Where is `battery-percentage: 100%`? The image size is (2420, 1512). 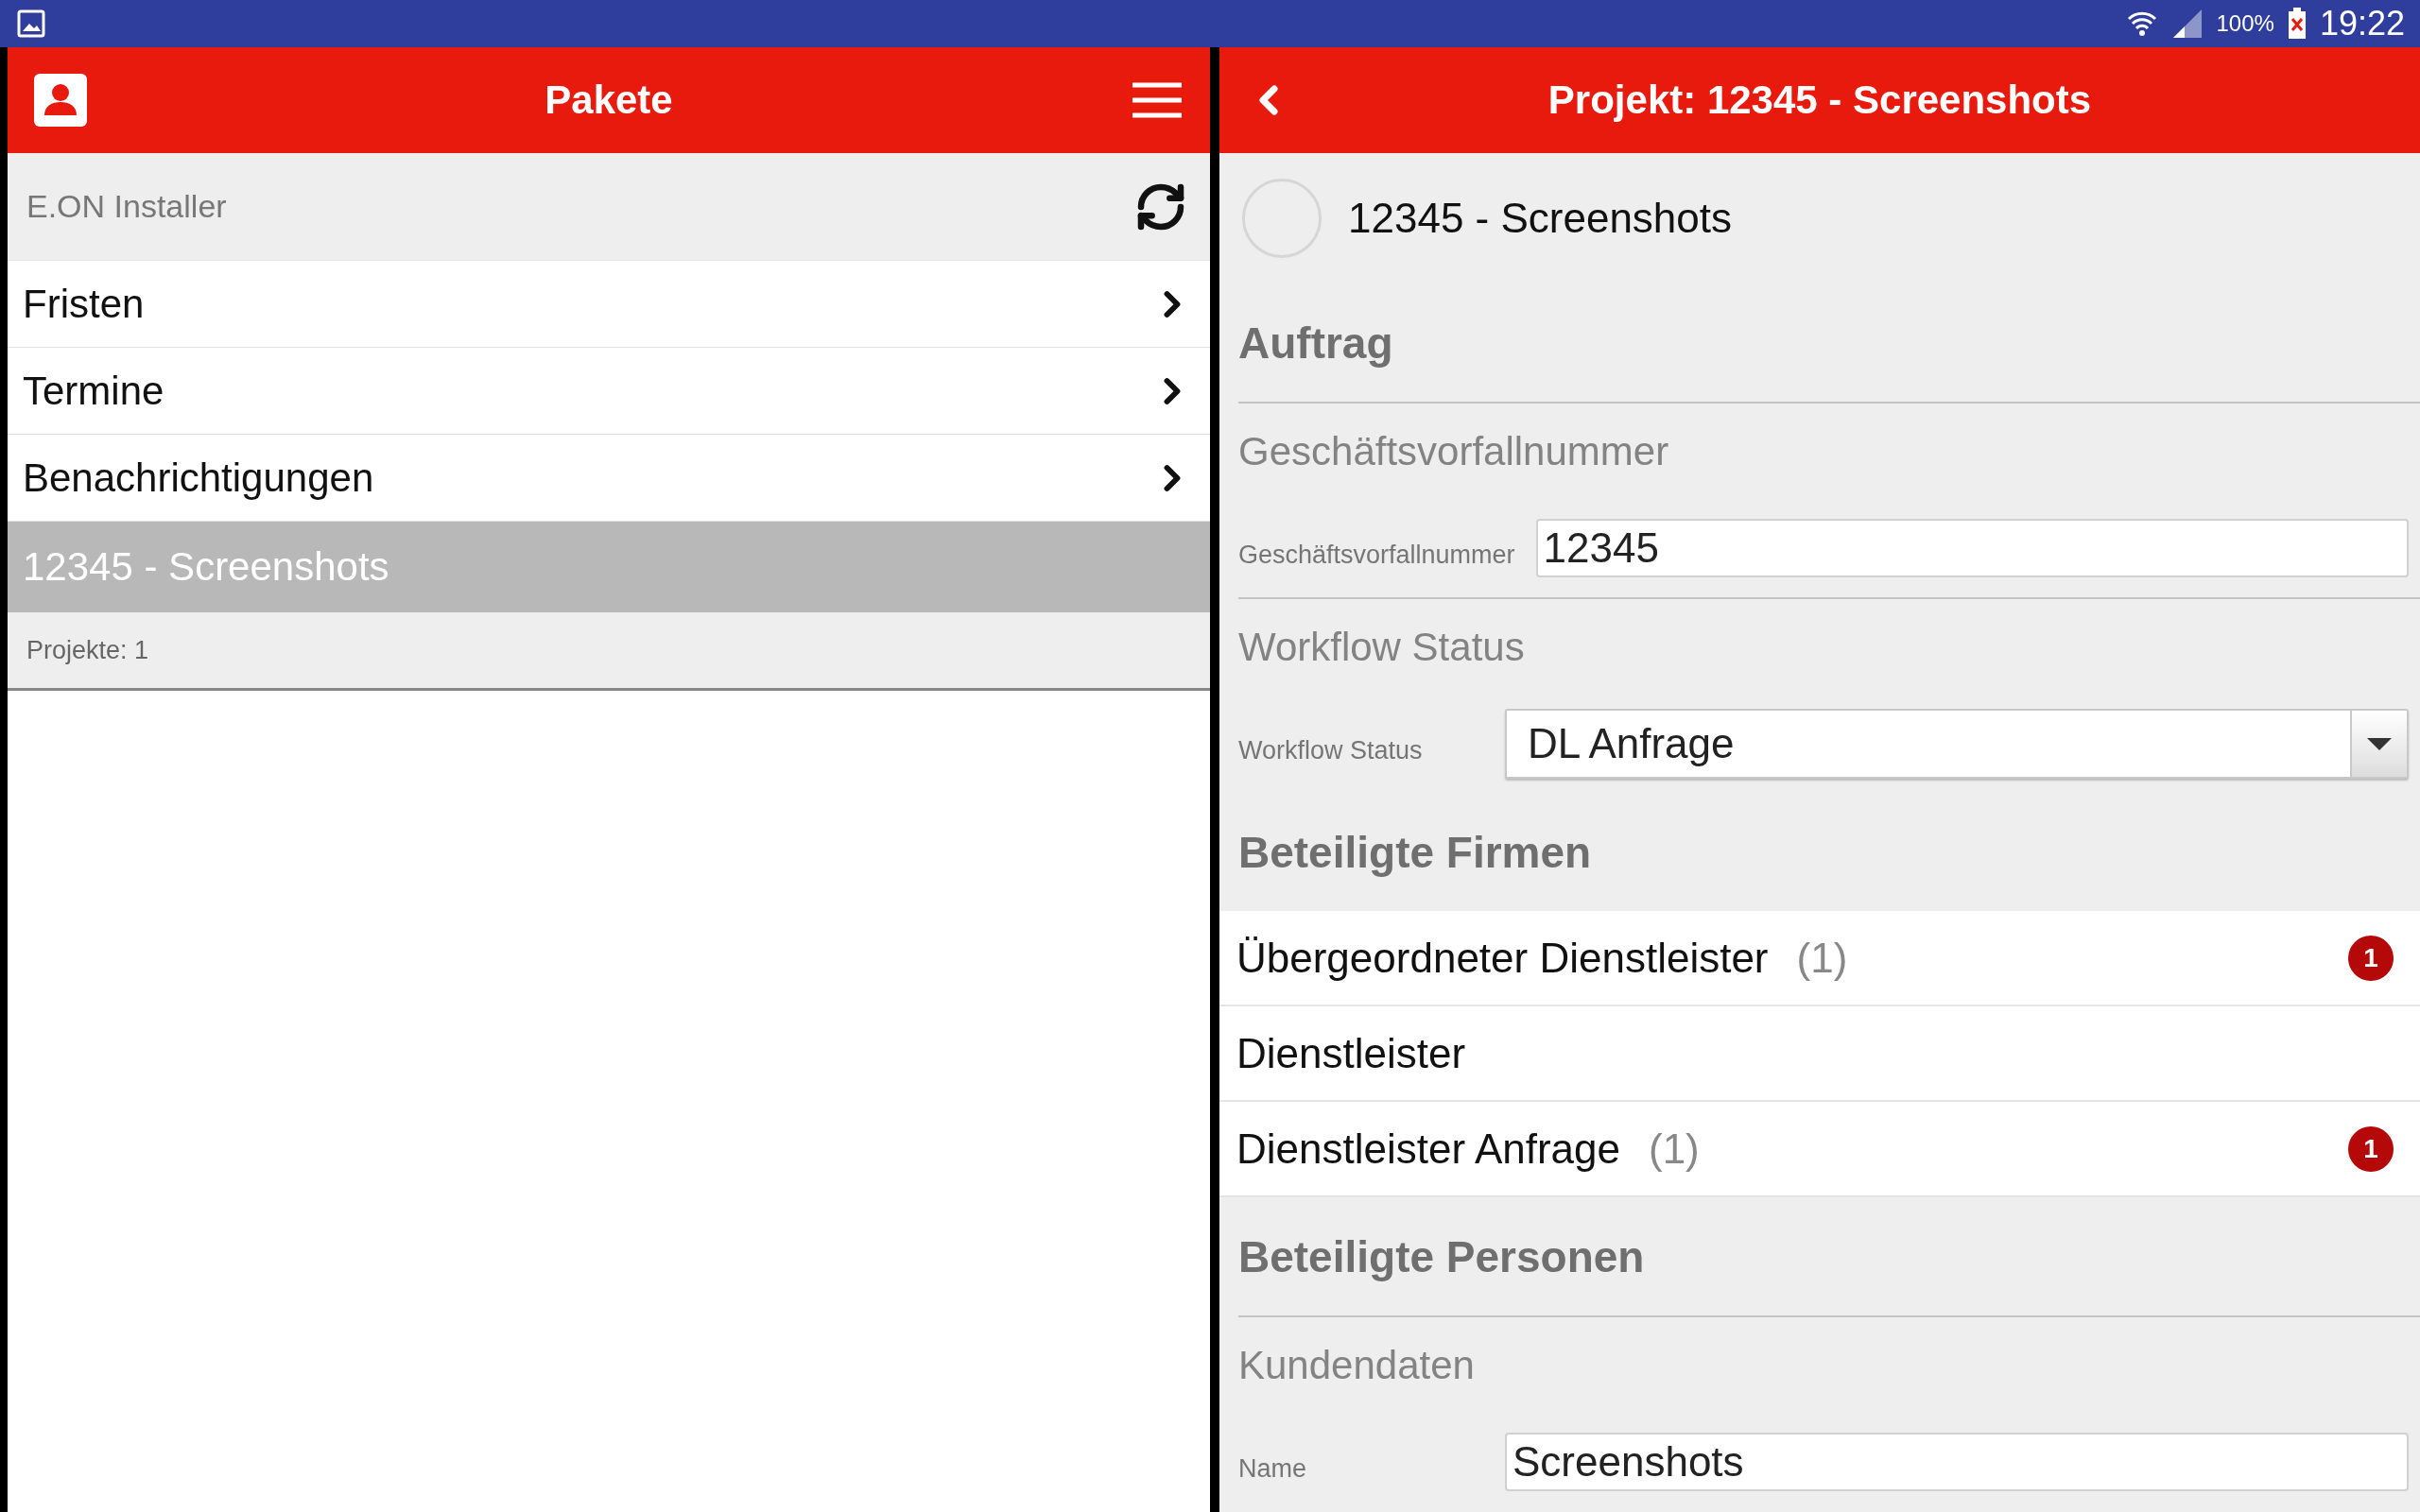
battery-percentage: 100% is located at coordinates (2245, 23).